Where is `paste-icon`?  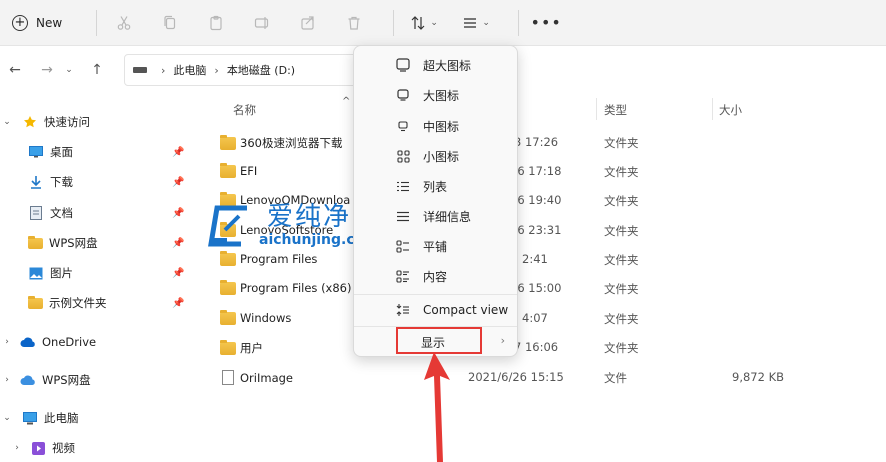 paste-icon is located at coordinates (216, 22).